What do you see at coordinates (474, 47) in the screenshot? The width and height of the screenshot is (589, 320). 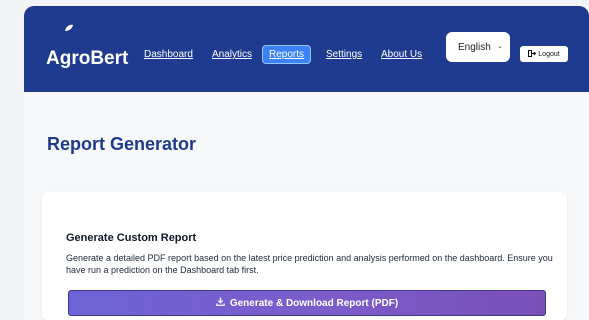 I see `language-value: English` at bounding box center [474, 47].